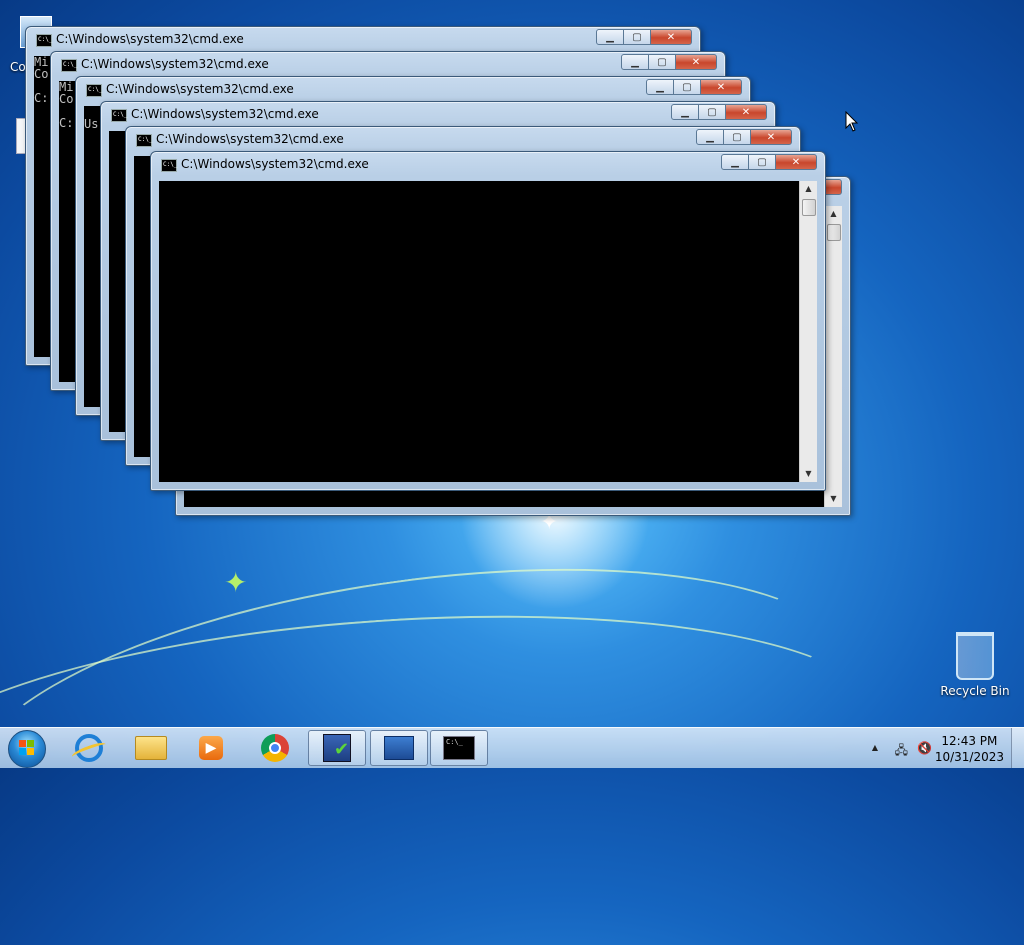 The width and height of the screenshot is (1024, 945). I want to click on command-prompt-icon: C:\_, so click(459, 748).